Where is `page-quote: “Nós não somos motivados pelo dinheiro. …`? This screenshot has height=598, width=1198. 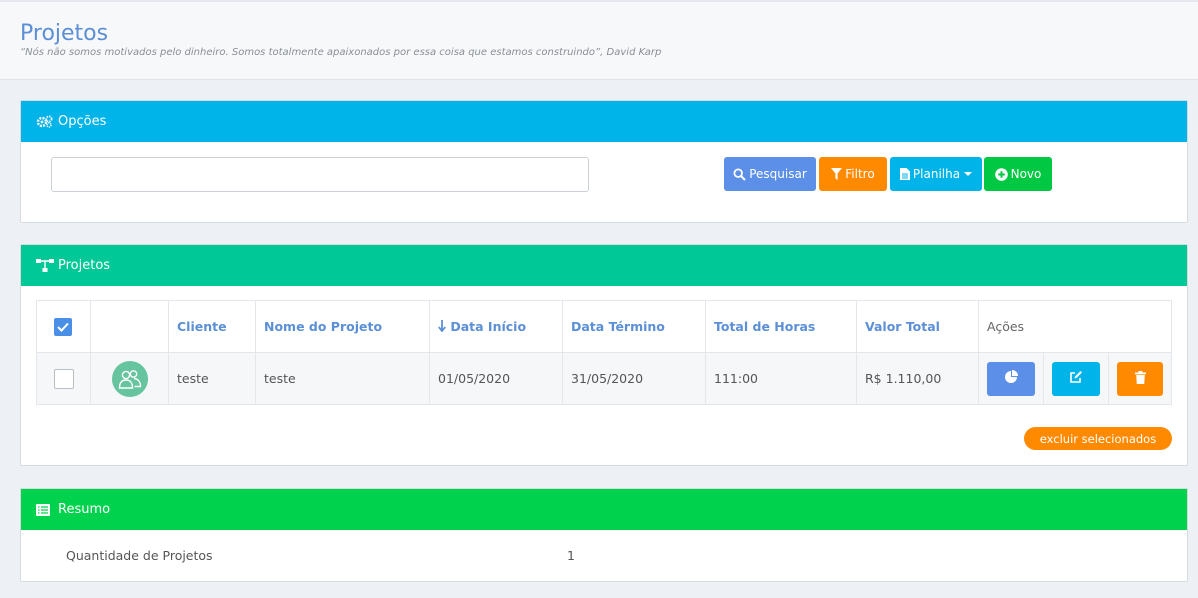 page-quote: “Nós não somos motivados pelo dinheiro. … is located at coordinates (341, 52).